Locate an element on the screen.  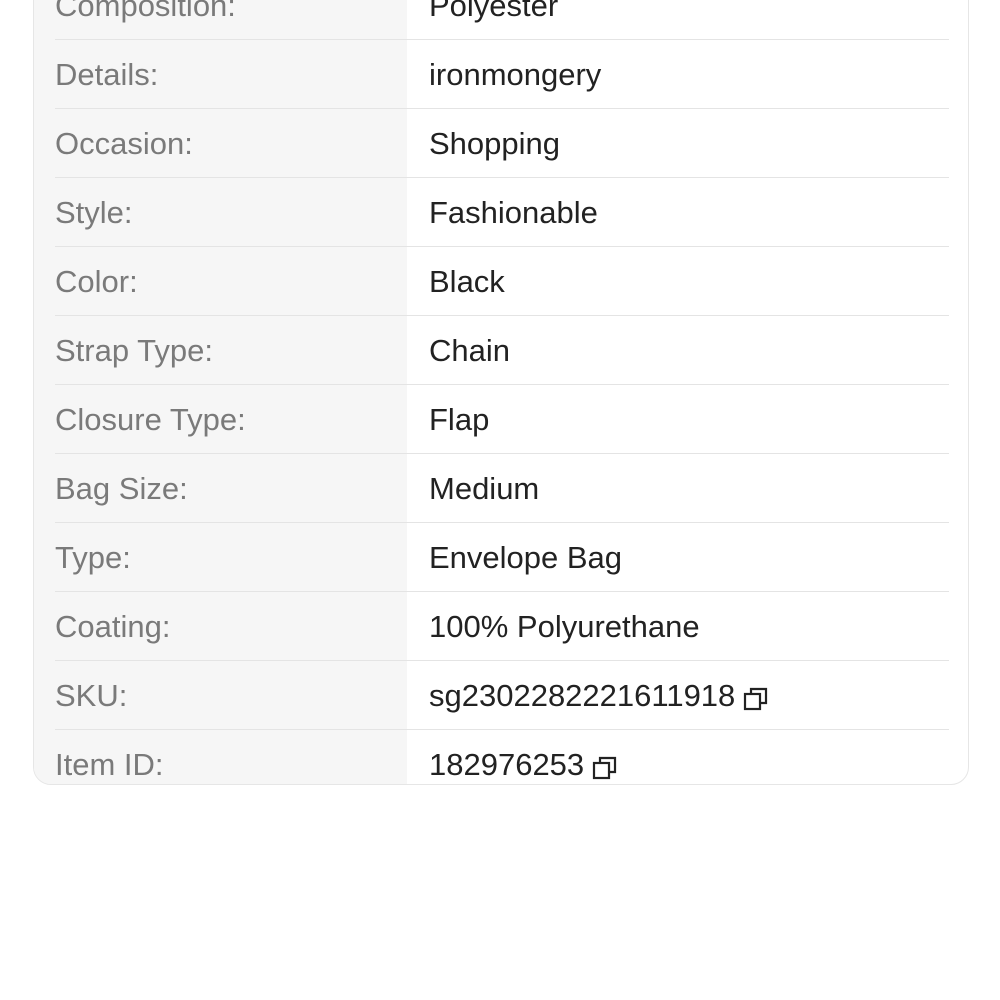
spec-row-style: Style: Fashionable is located at coordinates (502, 212).